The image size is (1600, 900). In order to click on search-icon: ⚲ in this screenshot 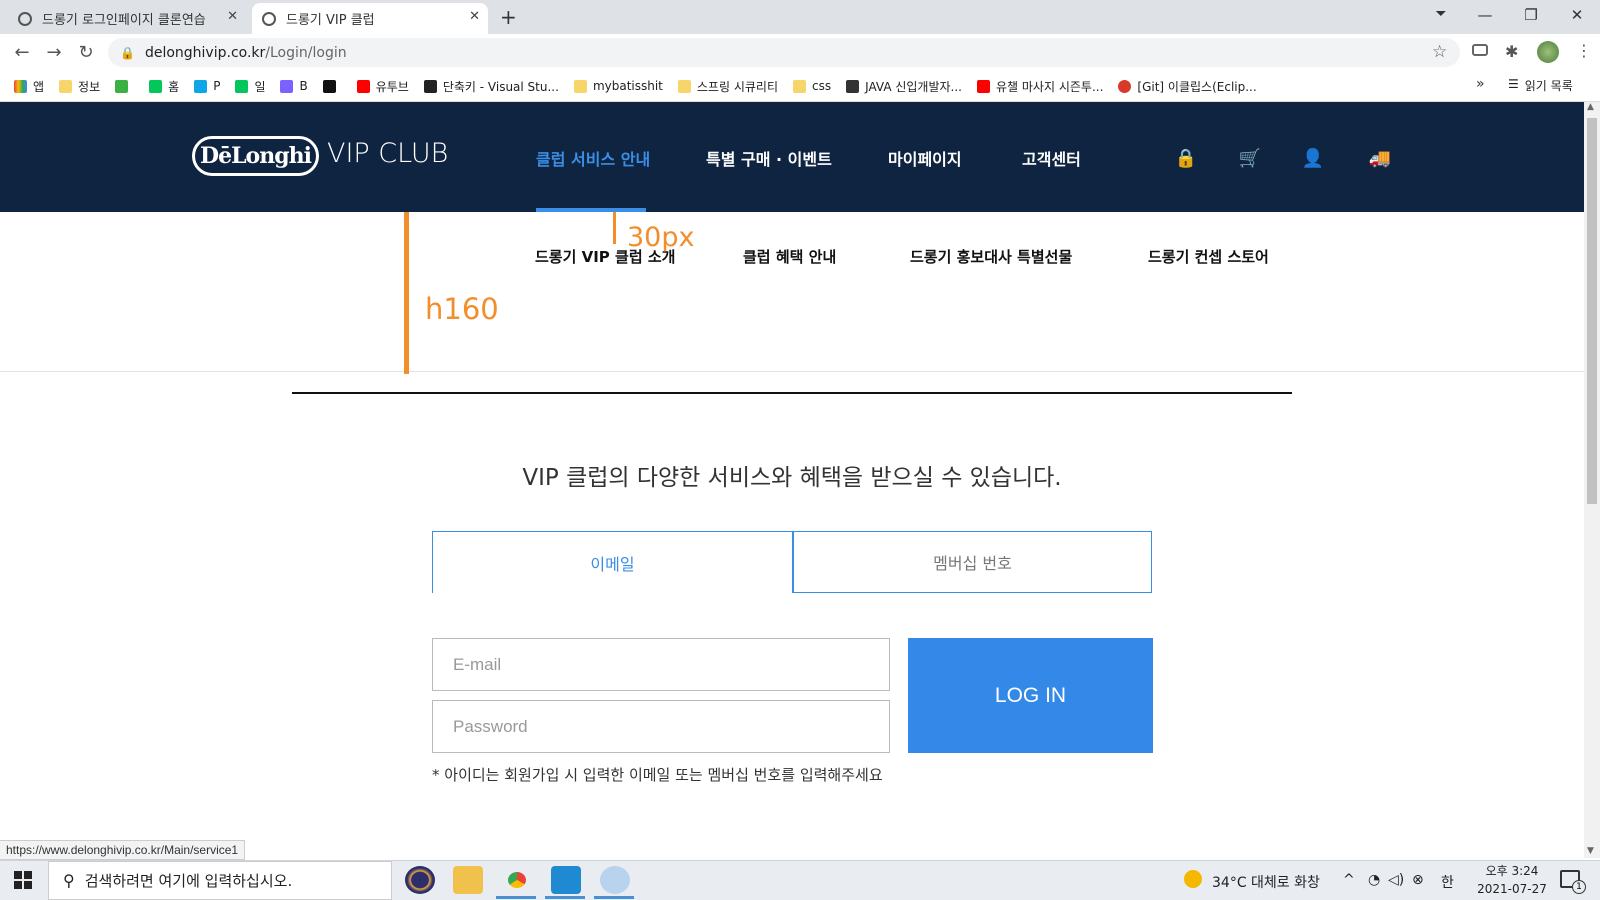, I will do `click(69, 880)`.